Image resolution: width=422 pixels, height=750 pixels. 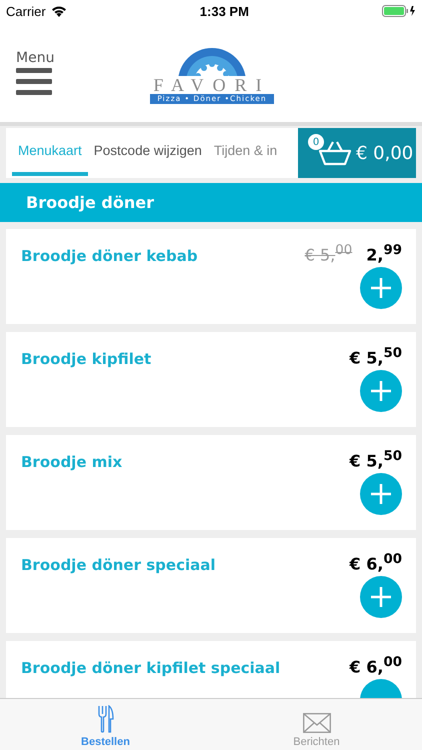 I want to click on tab: Postcode wijzigen, so click(x=148, y=152).